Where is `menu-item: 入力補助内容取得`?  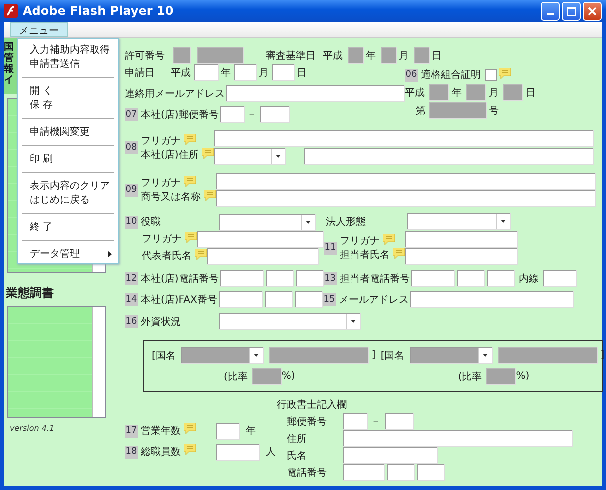
menu-item: 入力補助内容取得 is located at coordinates (68, 50).